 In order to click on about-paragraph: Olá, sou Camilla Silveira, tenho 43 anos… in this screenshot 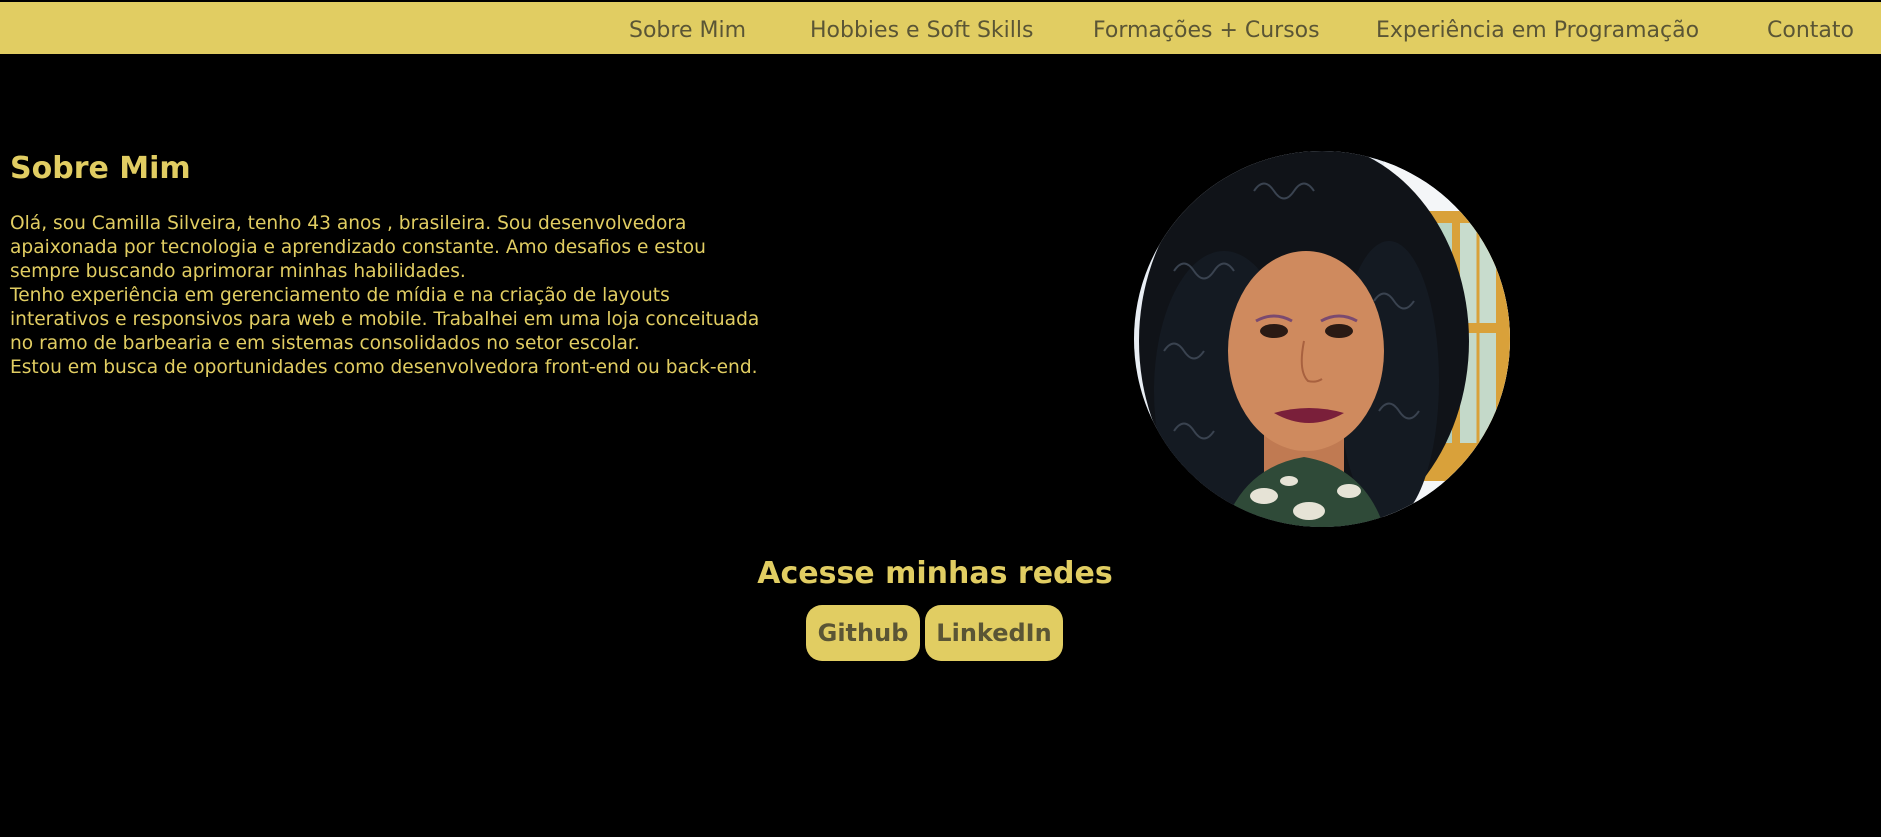, I will do `click(358, 247)`.